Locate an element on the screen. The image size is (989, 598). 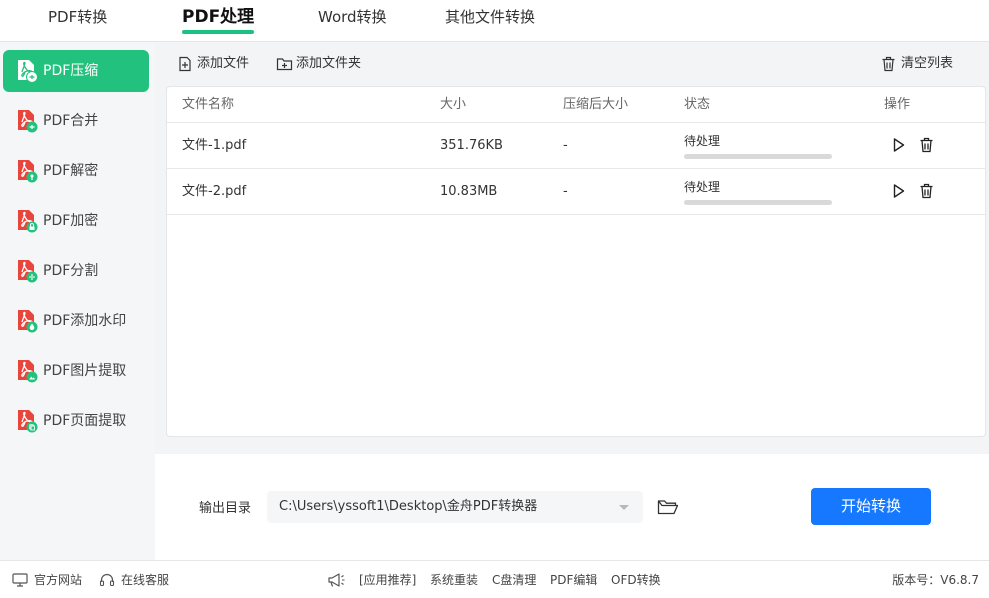
table-header: 文件名称 大小 压缩后大小 状态 操作 is located at coordinates (576, 105).